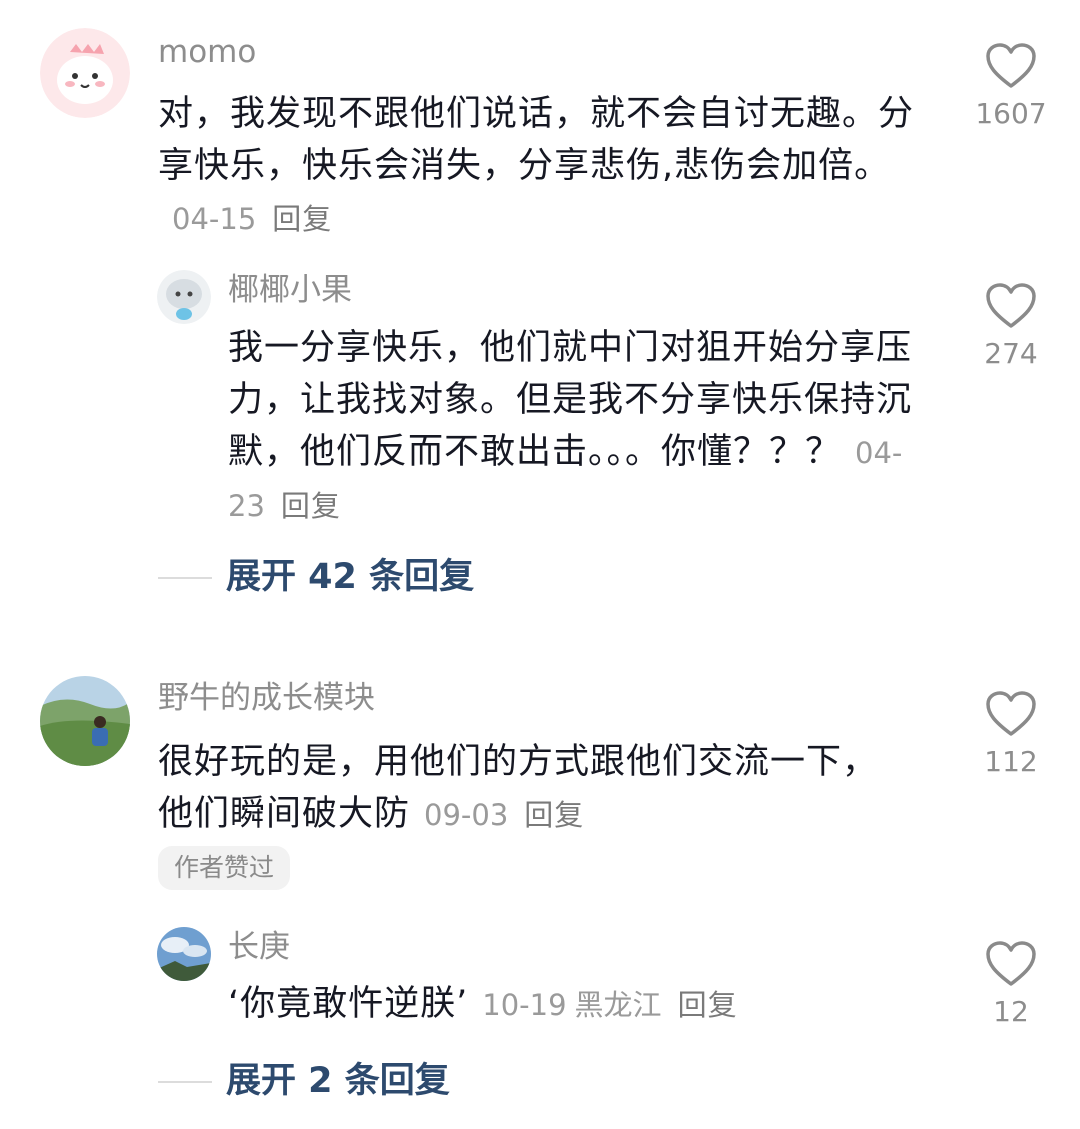  I want to click on username: 长庚, so click(259, 947).